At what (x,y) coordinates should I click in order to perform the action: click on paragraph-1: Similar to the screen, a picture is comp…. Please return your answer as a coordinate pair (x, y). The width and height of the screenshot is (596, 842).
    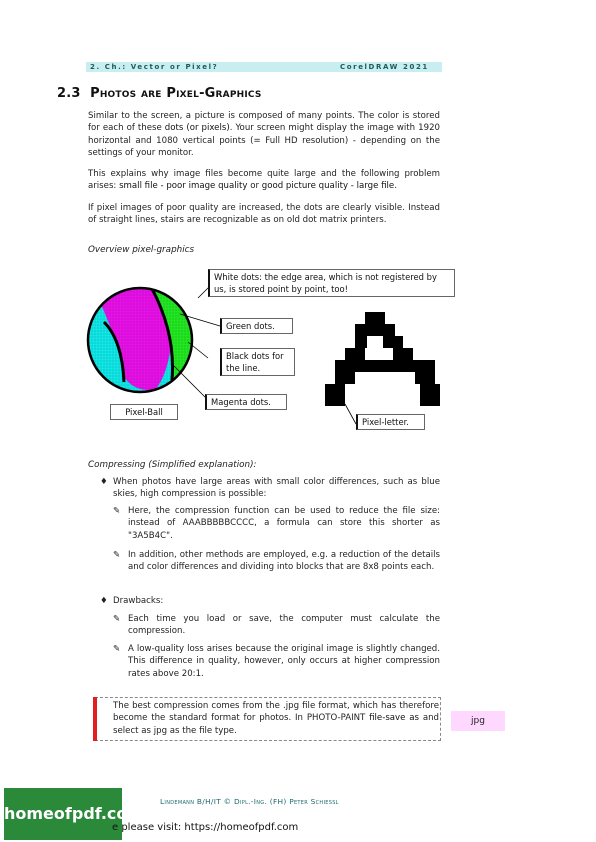
    Looking at the image, I should click on (264, 135).